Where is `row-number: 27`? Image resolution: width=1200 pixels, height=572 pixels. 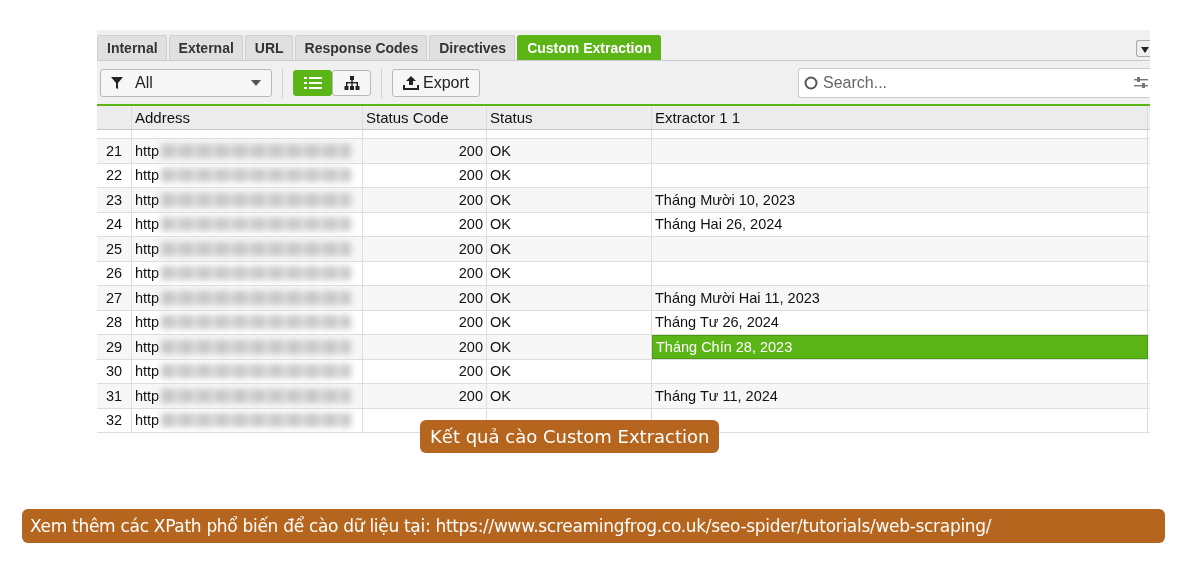 row-number: 27 is located at coordinates (114, 298).